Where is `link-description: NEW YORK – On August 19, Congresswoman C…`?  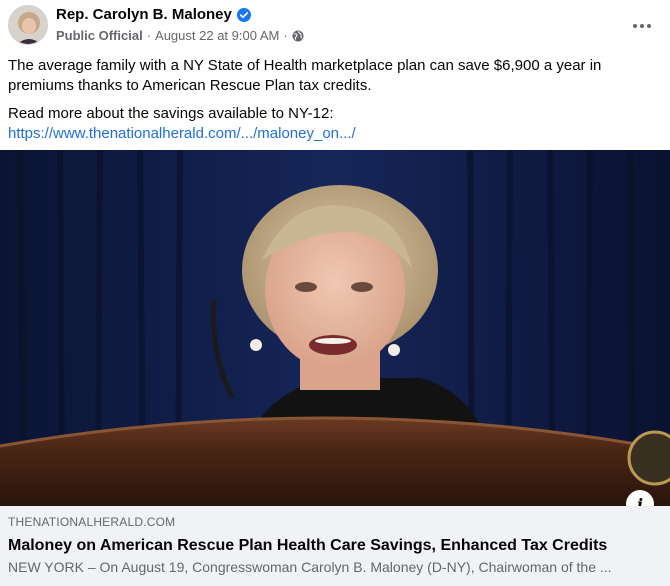 link-description: NEW YORK – On August 19, Congresswoman C… is located at coordinates (310, 567).